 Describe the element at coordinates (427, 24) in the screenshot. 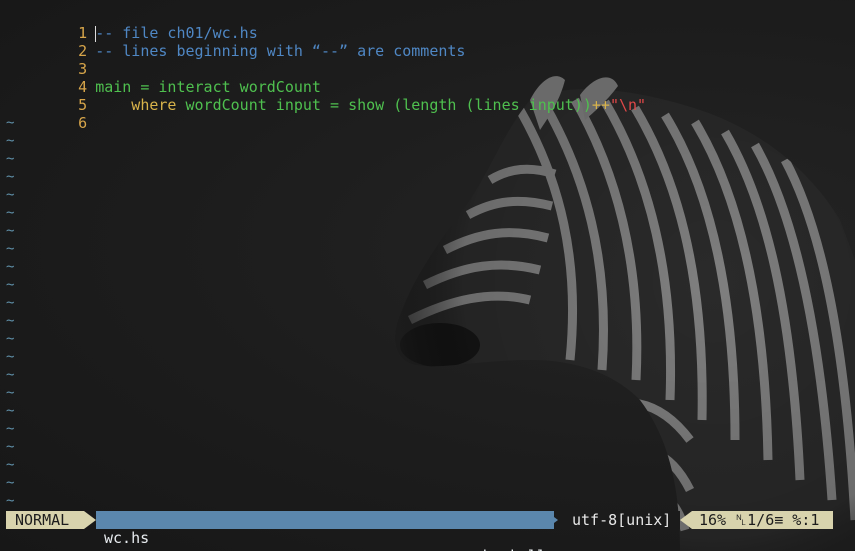

I see `code-line: 1 -- file ch01/wc.hs` at that location.